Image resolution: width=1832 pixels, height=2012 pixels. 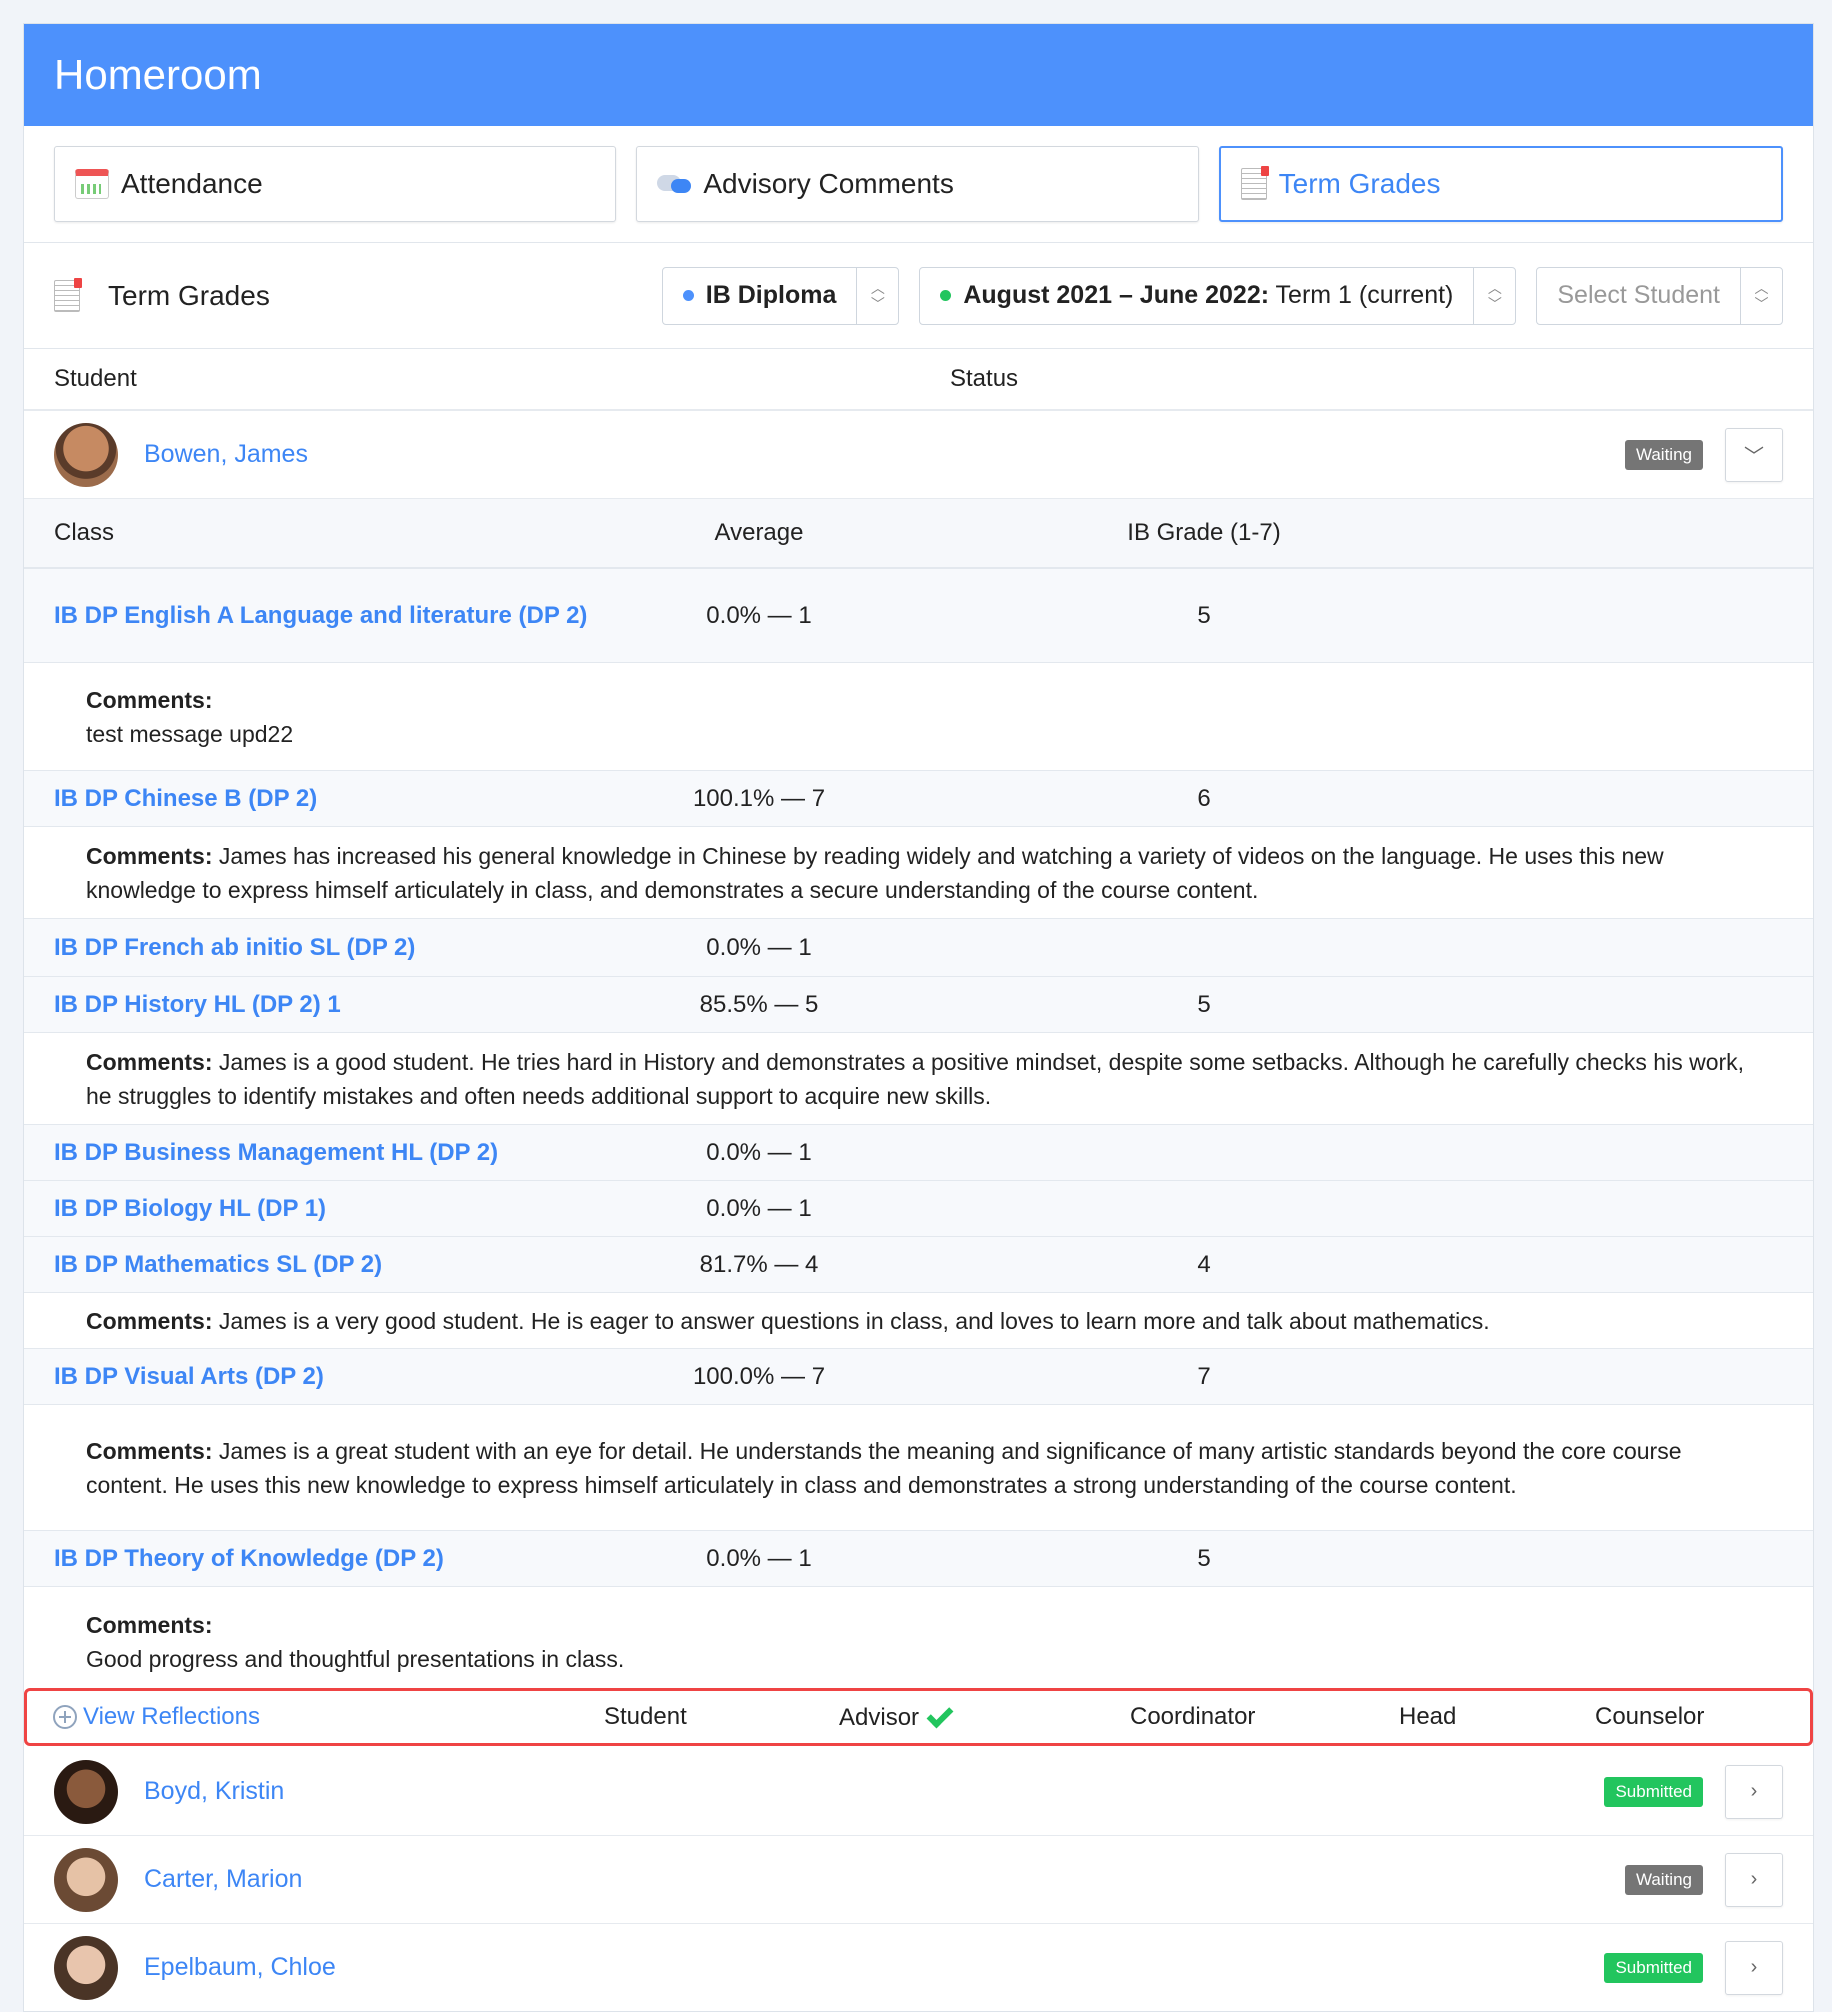 What do you see at coordinates (334, 1377) in the screenshot?
I see `class-link: IB DP Visual Arts (DP 2)` at bounding box center [334, 1377].